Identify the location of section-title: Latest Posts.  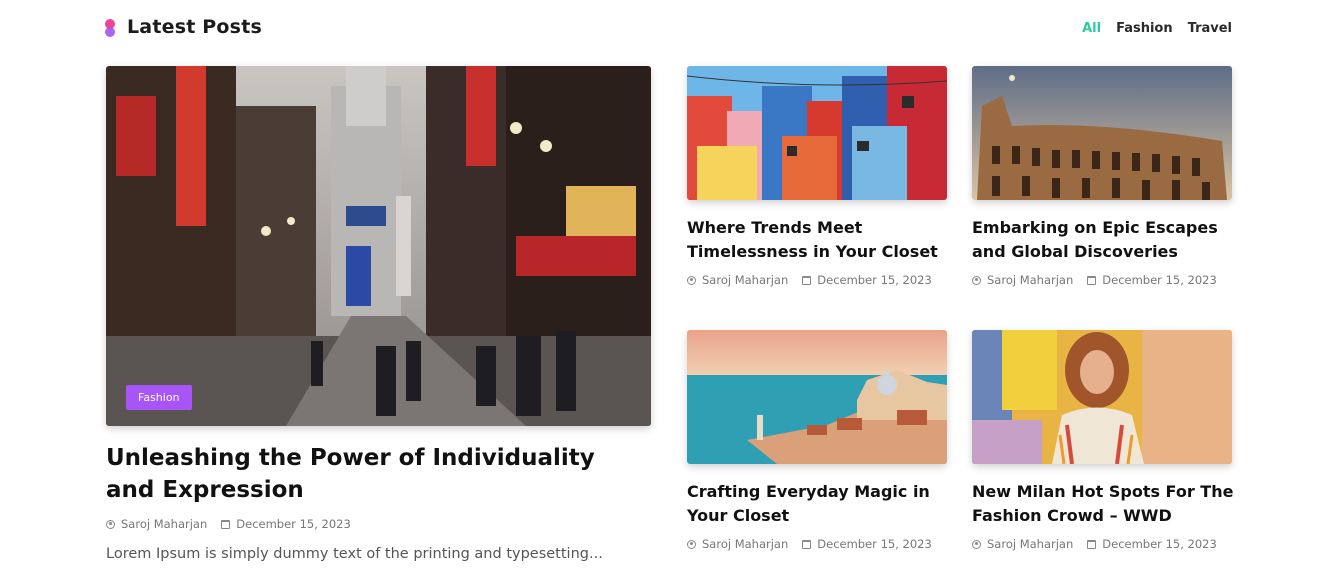
(194, 27).